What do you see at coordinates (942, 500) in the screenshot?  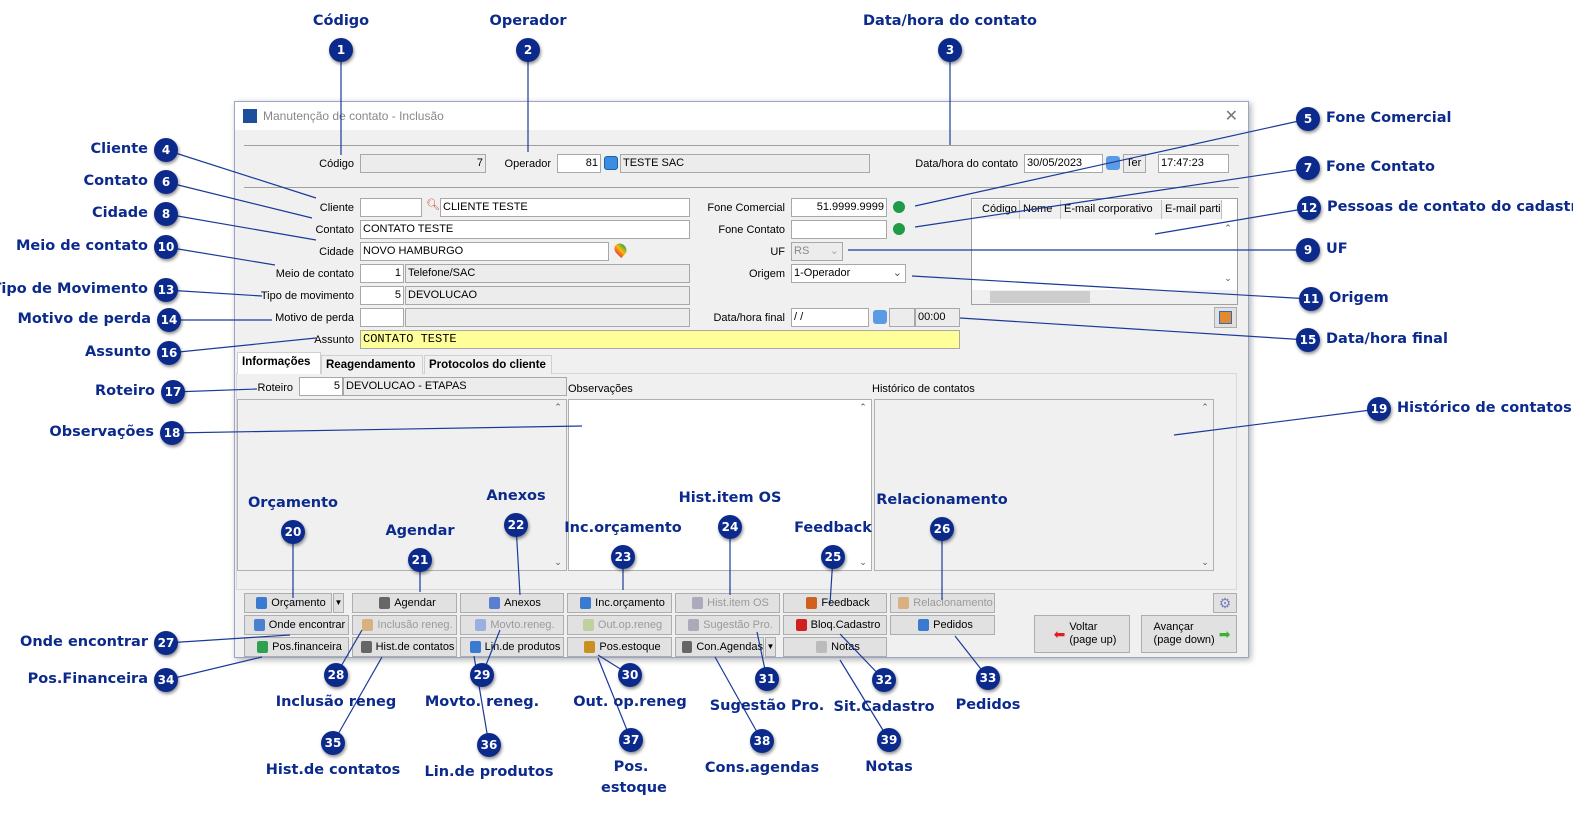 I see `callout-label: Relacionamento` at bounding box center [942, 500].